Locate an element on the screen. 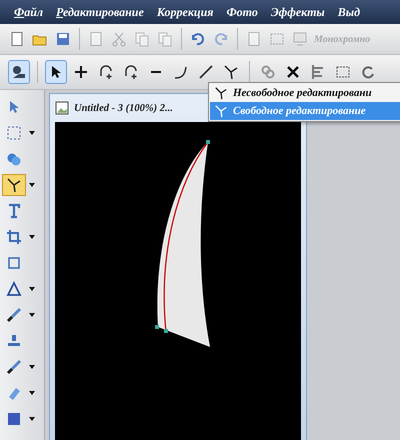 The width and height of the screenshot is (400, 440). node-pen-icon is located at coordinates (19, 72).